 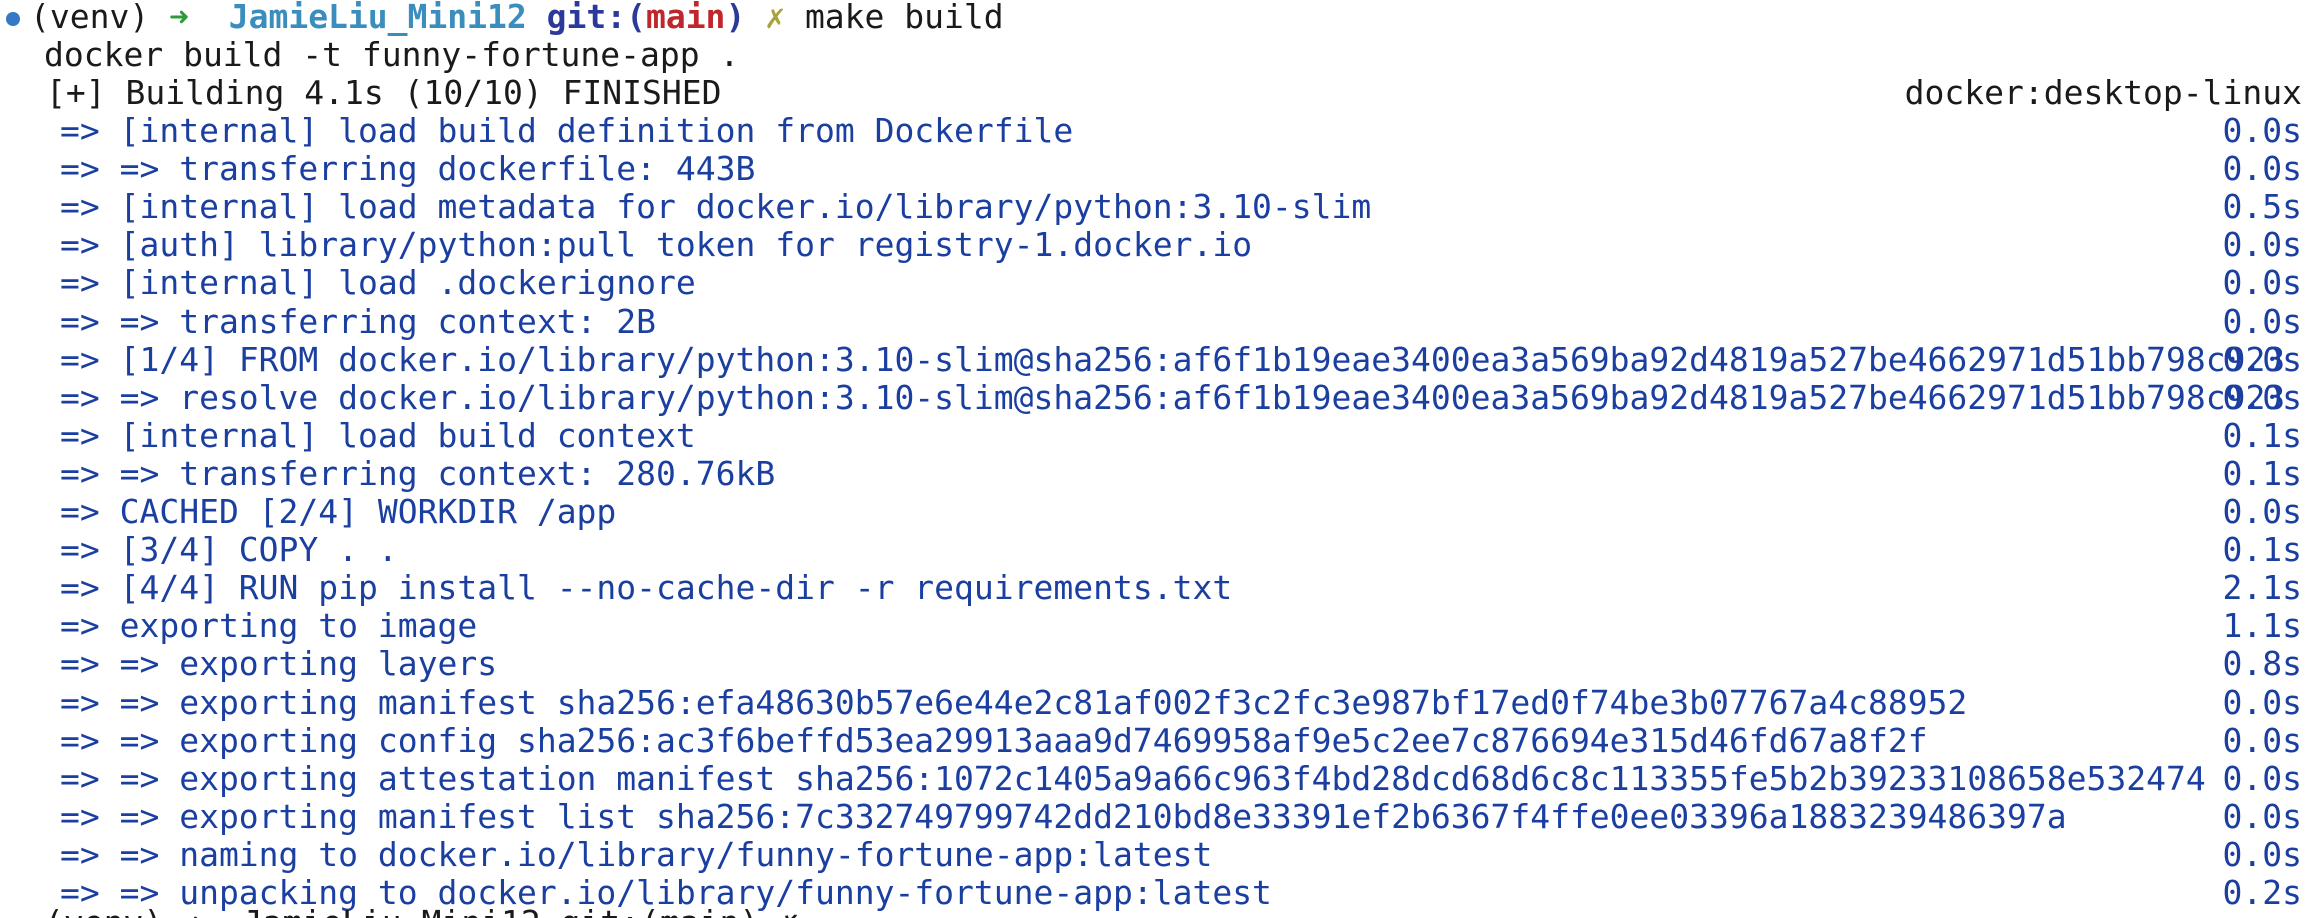 What do you see at coordinates (2262, 588) in the screenshot?
I see `build-step-time: 2.1s` at bounding box center [2262, 588].